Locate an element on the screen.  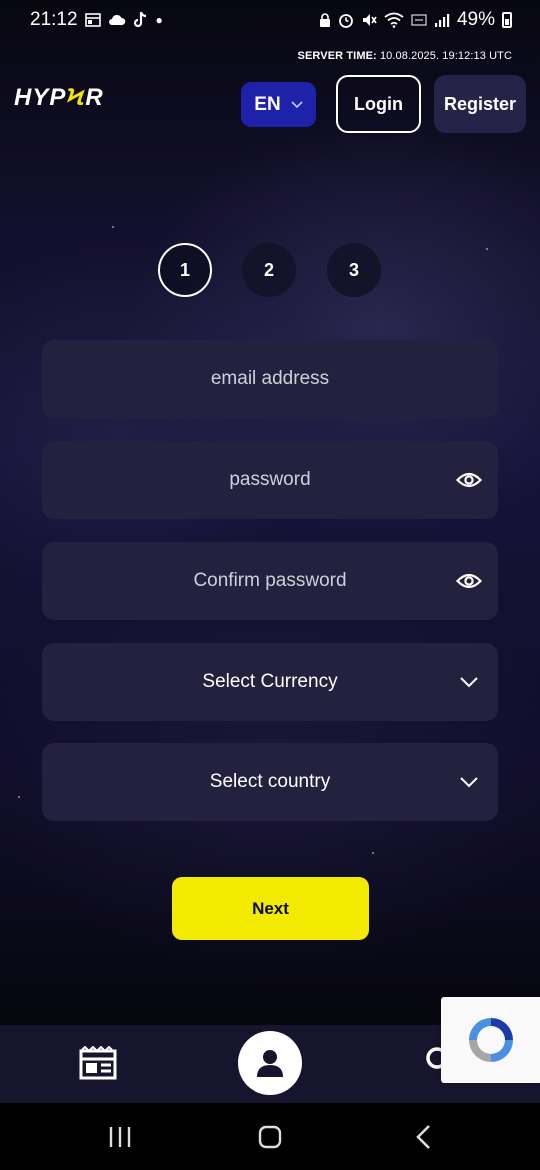
back-button is located at coordinates (424, 1137).